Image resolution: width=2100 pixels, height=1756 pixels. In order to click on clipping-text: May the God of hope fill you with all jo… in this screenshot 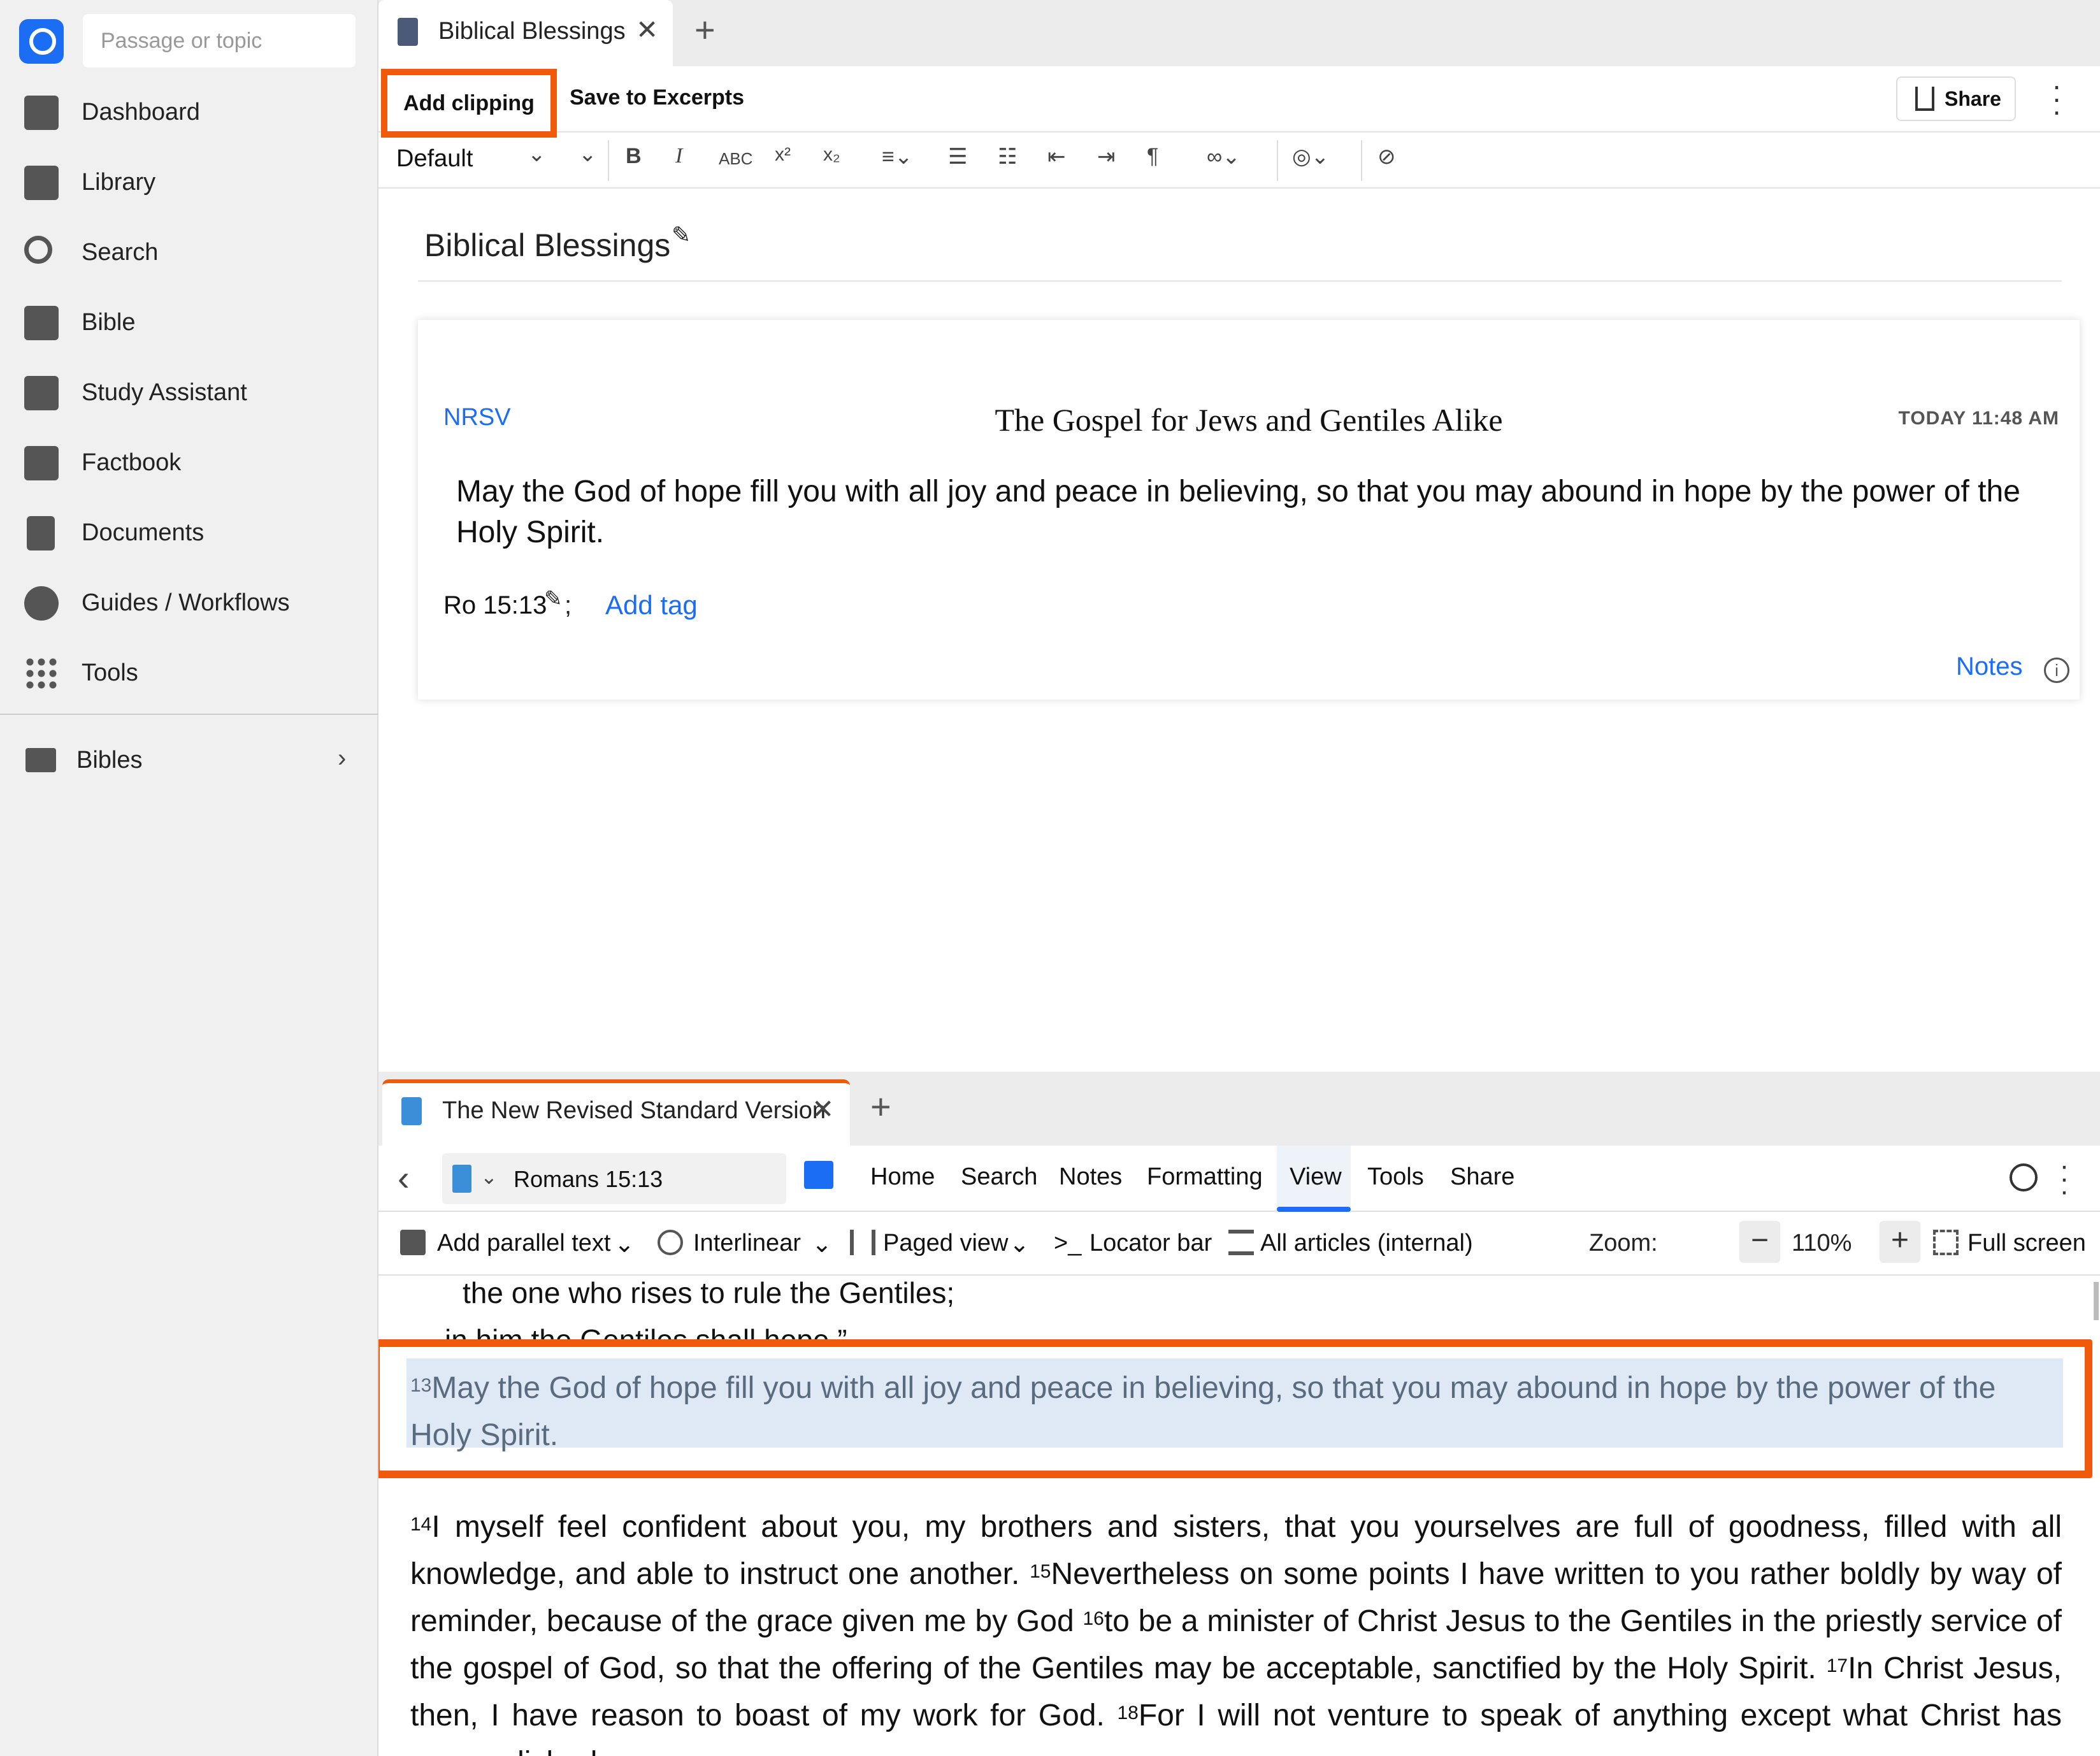, I will do `click(1265, 512)`.